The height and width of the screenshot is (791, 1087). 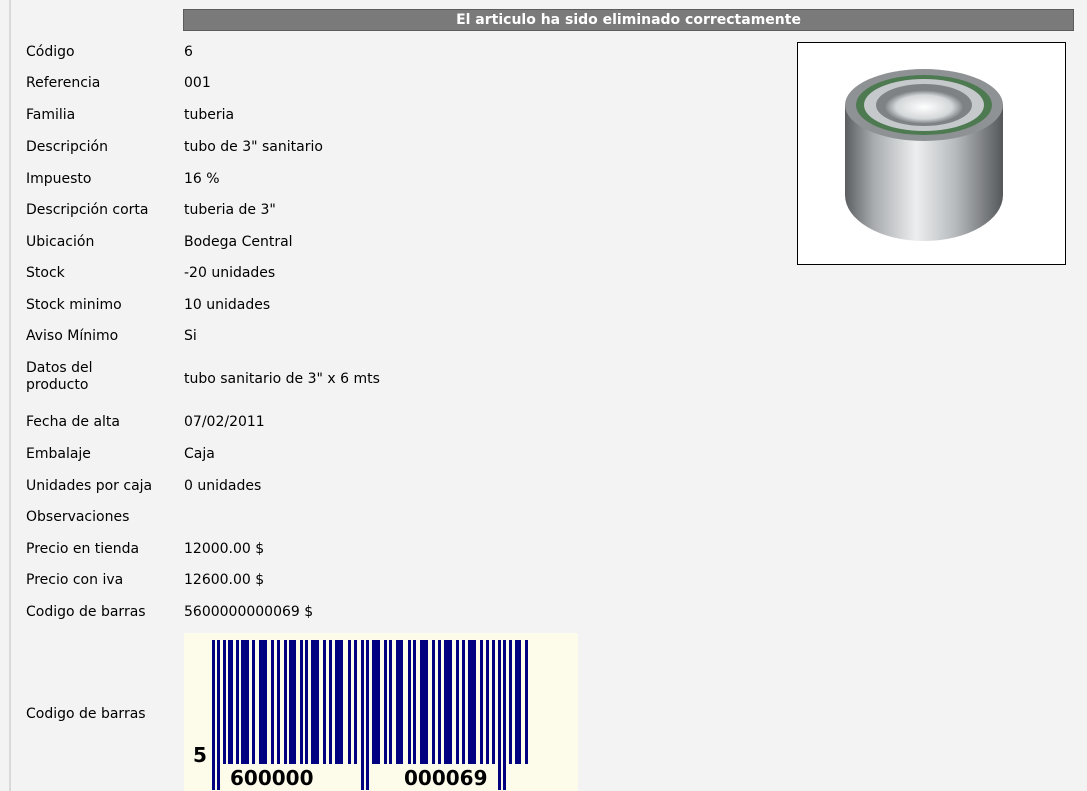 I want to click on value-familia: tuberia, so click(x=209, y=115).